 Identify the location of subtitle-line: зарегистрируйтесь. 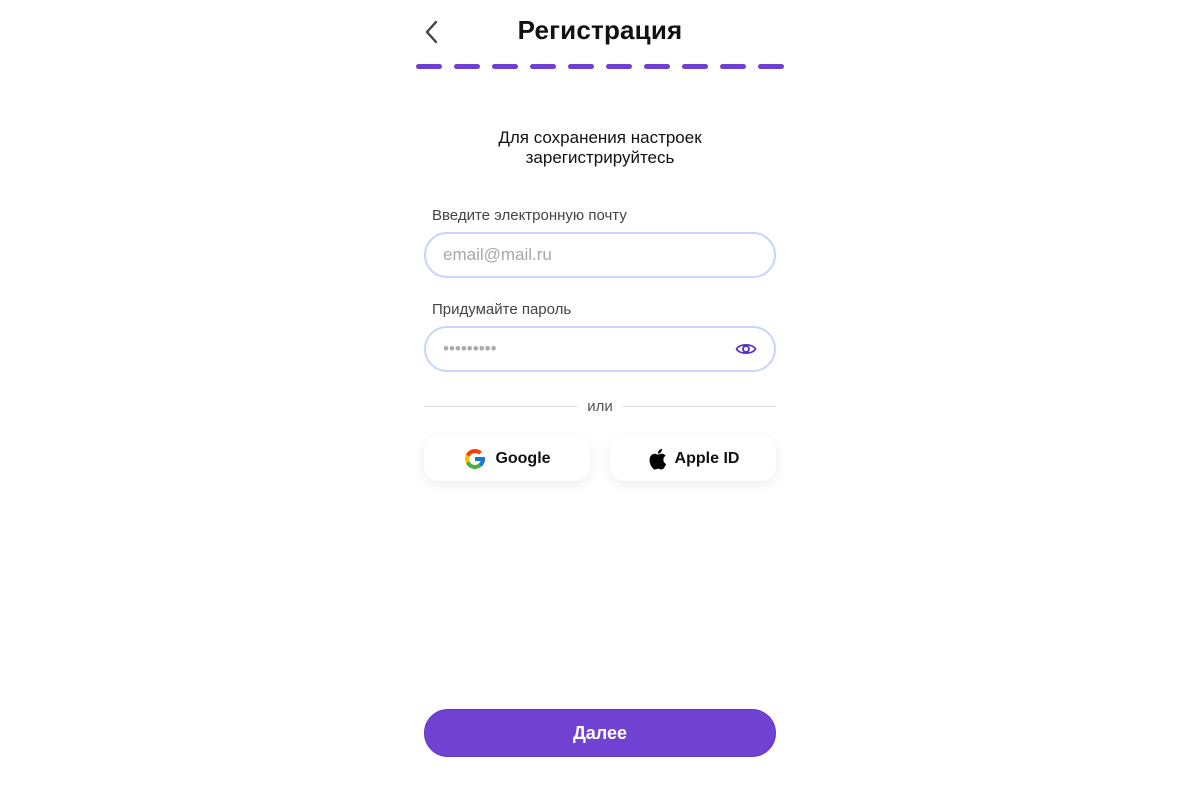
(600, 157).